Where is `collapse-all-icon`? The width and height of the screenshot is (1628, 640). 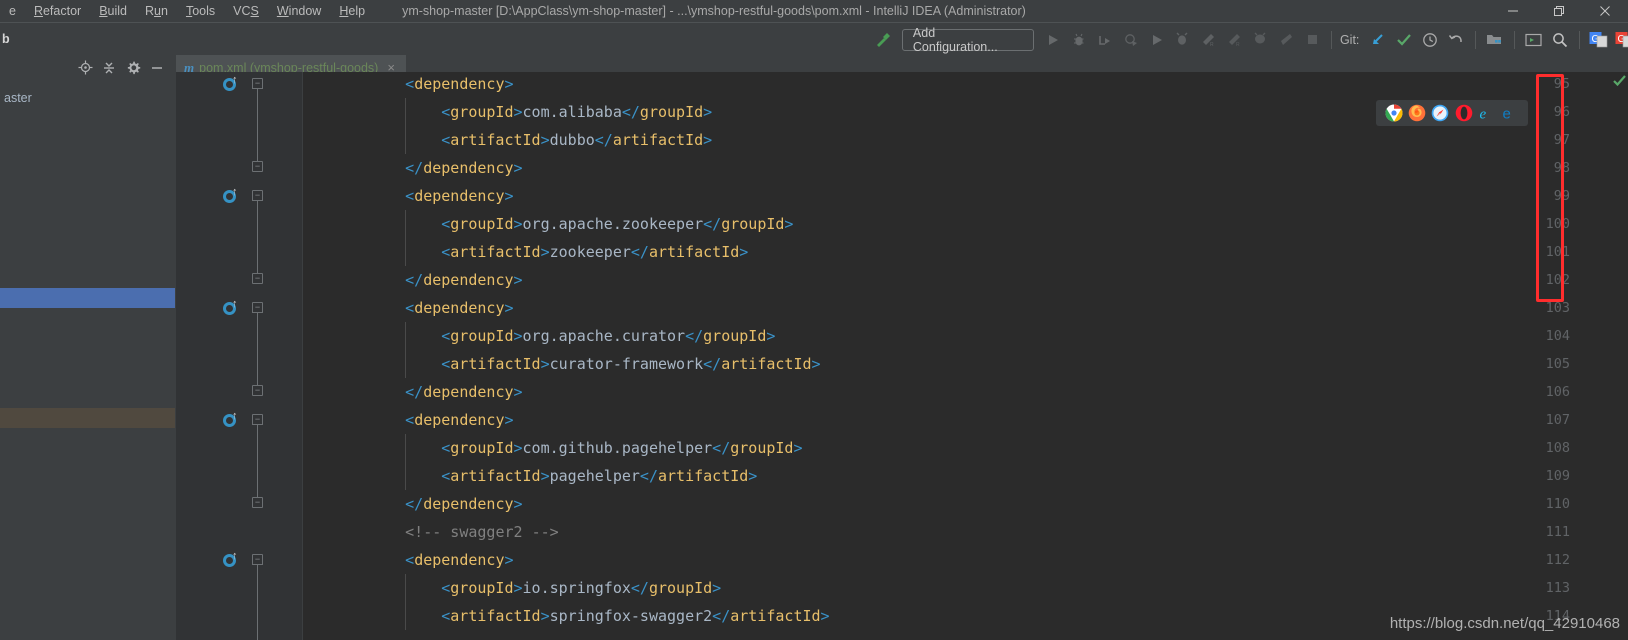
collapse-all-icon is located at coordinates (109, 68).